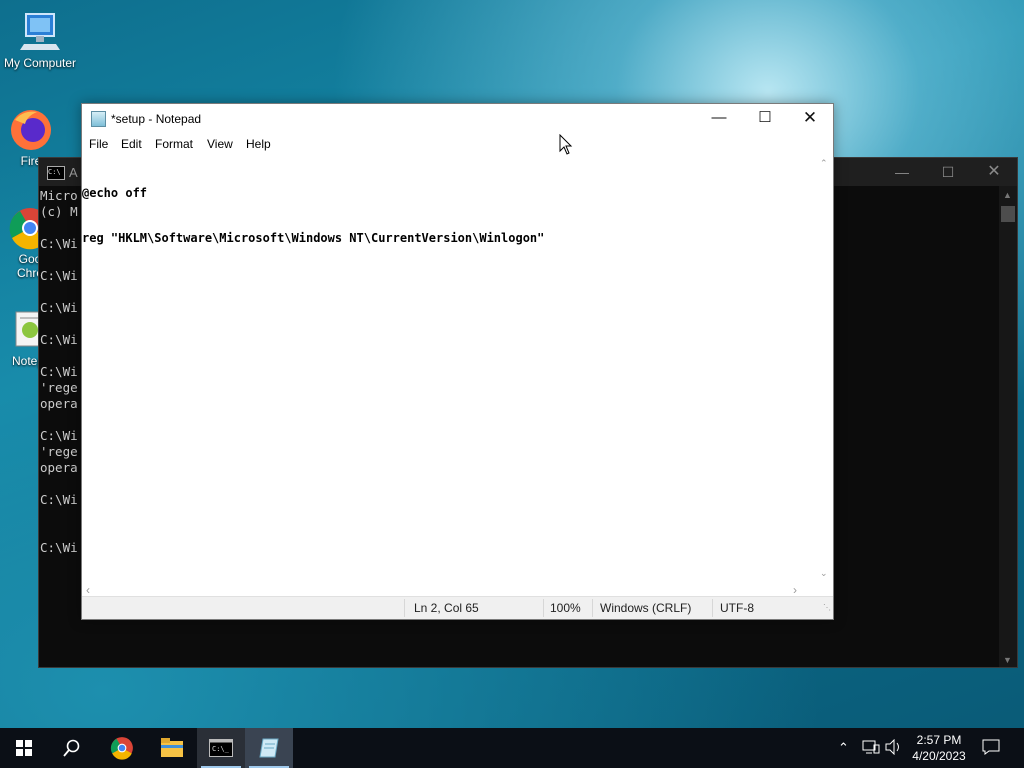 This screenshot has height=768, width=1024. What do you see at coordinates (446, 608) in the screenshot?
I see `status-position: Ln 2, Col 65` at bounding box center [446, 608].